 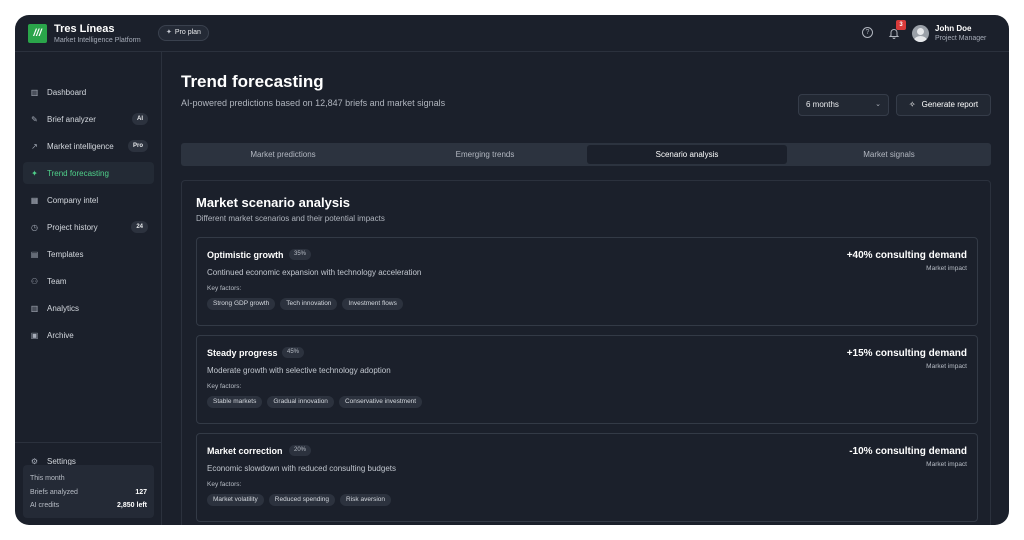 I want to click on factor-chip: Strong GDP growth, so click(x=241, y=304).